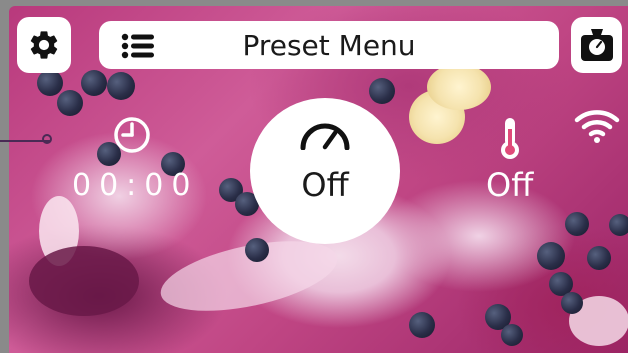 The height and width of the screenshot is (353, 628). I want to click on scale-button, so click(596, 45).